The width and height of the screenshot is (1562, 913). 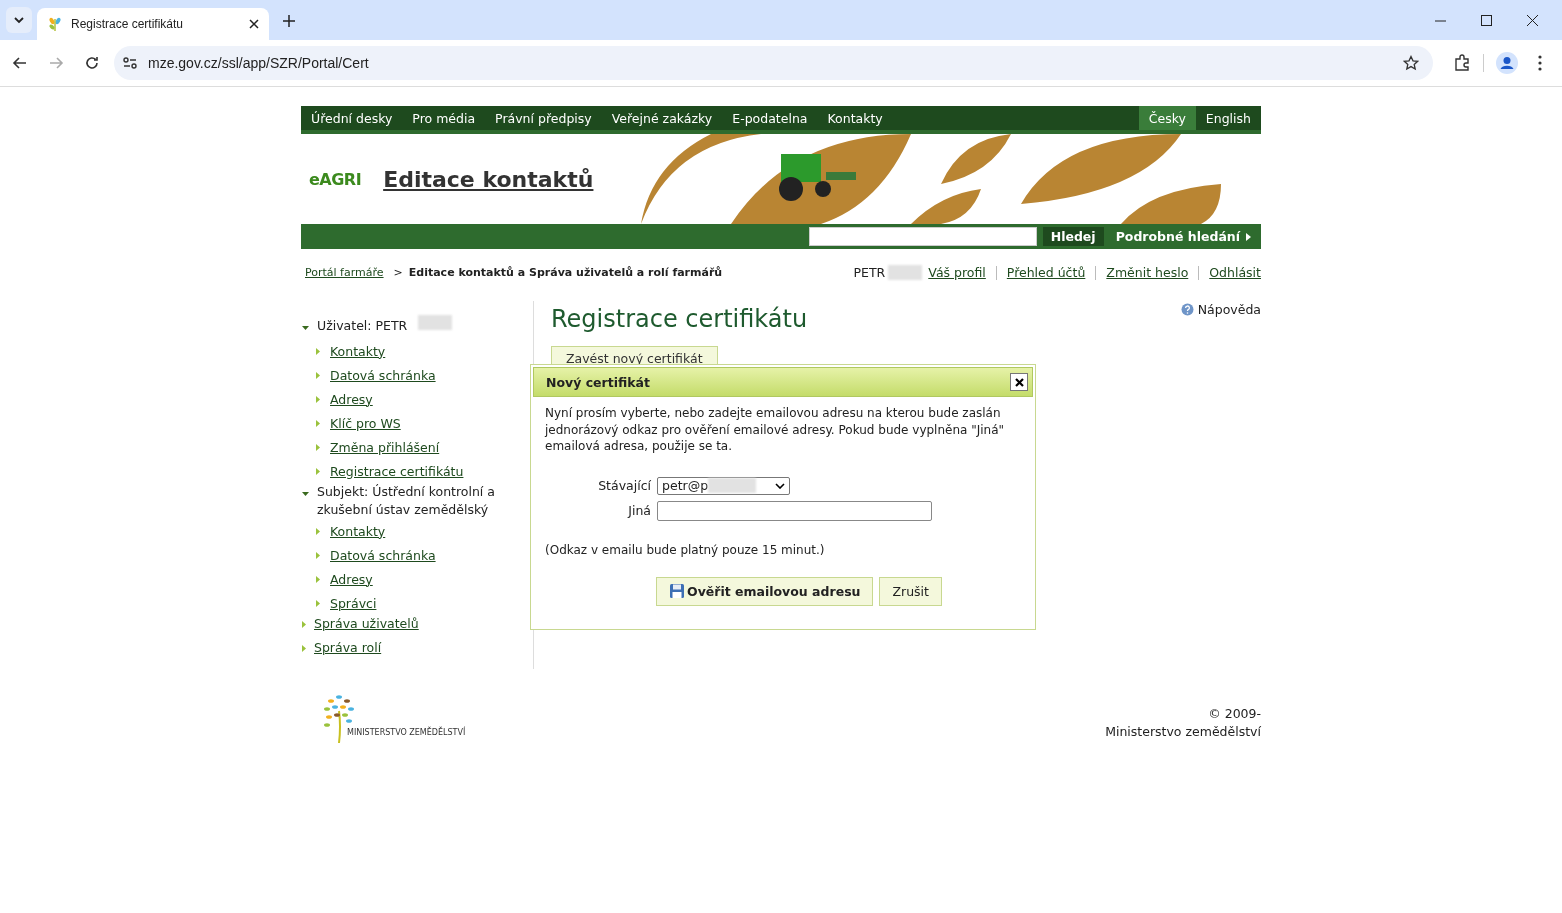 What do you see at coordinates (1507, 63) in the screenshot?
I see `profile-icon` at bounding box center [1507, 63].